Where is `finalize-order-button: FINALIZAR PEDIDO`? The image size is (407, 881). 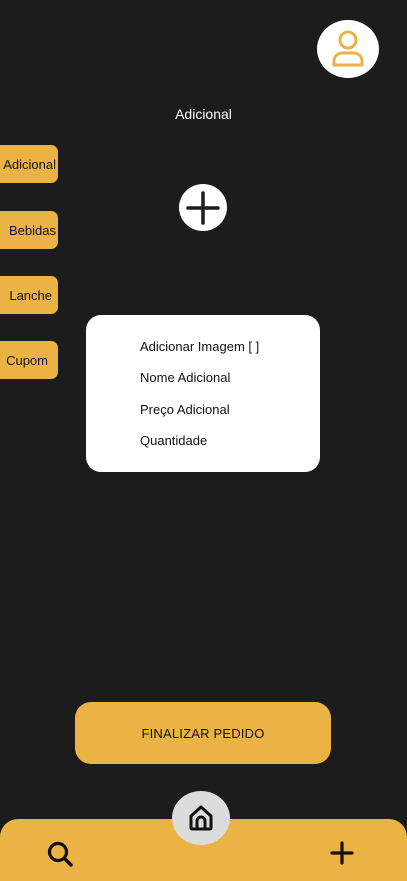 finalize-order-button: FINALIZAR PEDIDO is located at coordinates (203, 733).